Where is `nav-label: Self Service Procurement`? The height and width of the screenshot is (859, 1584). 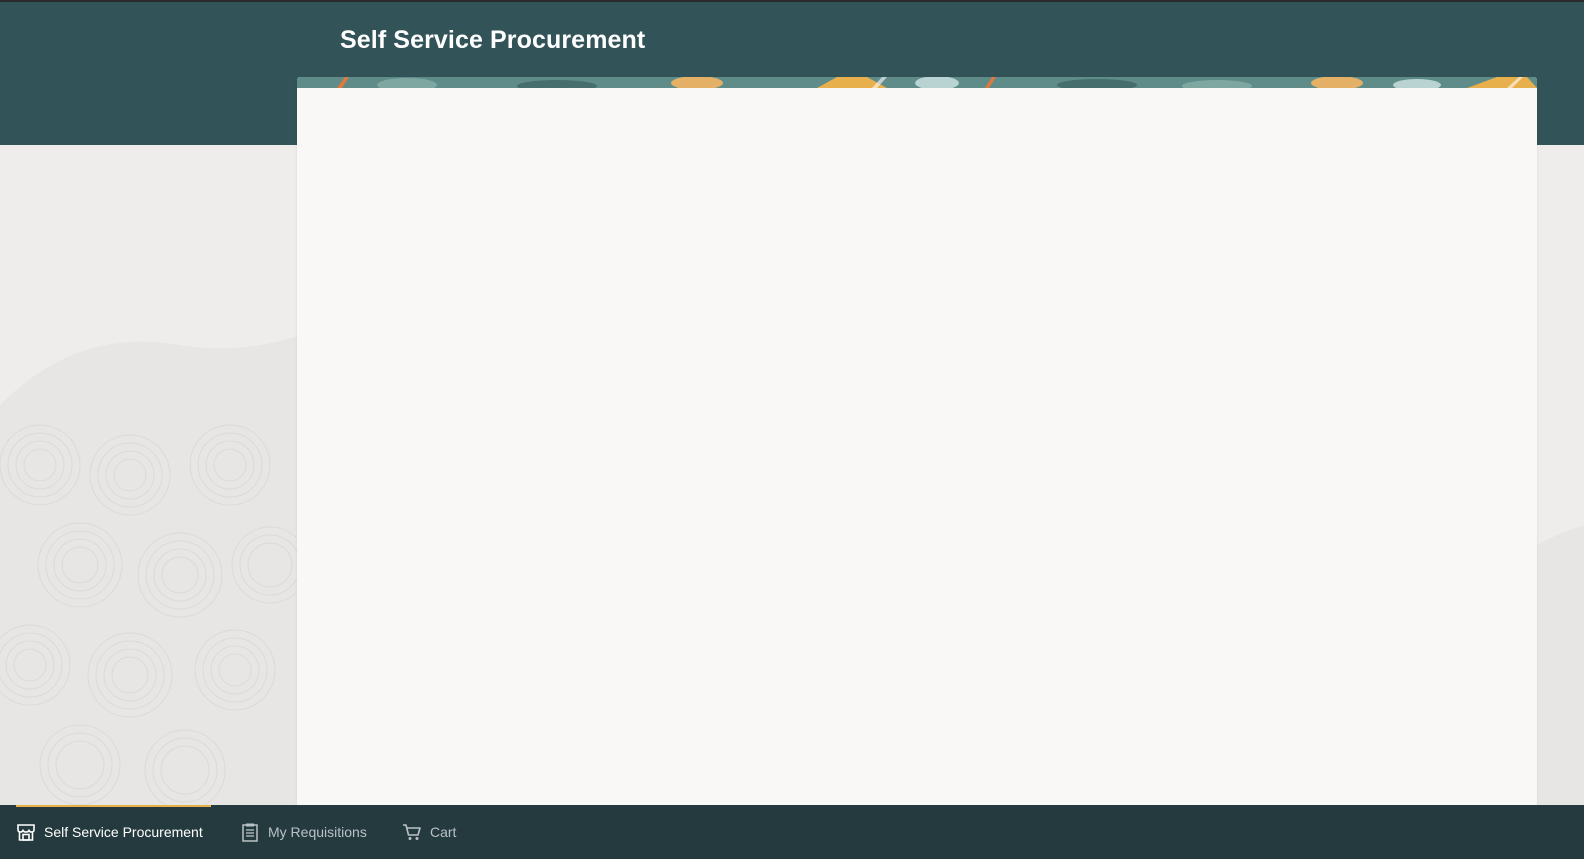 nav-label: Self Service Procurement is located at coordinates (123, 832).